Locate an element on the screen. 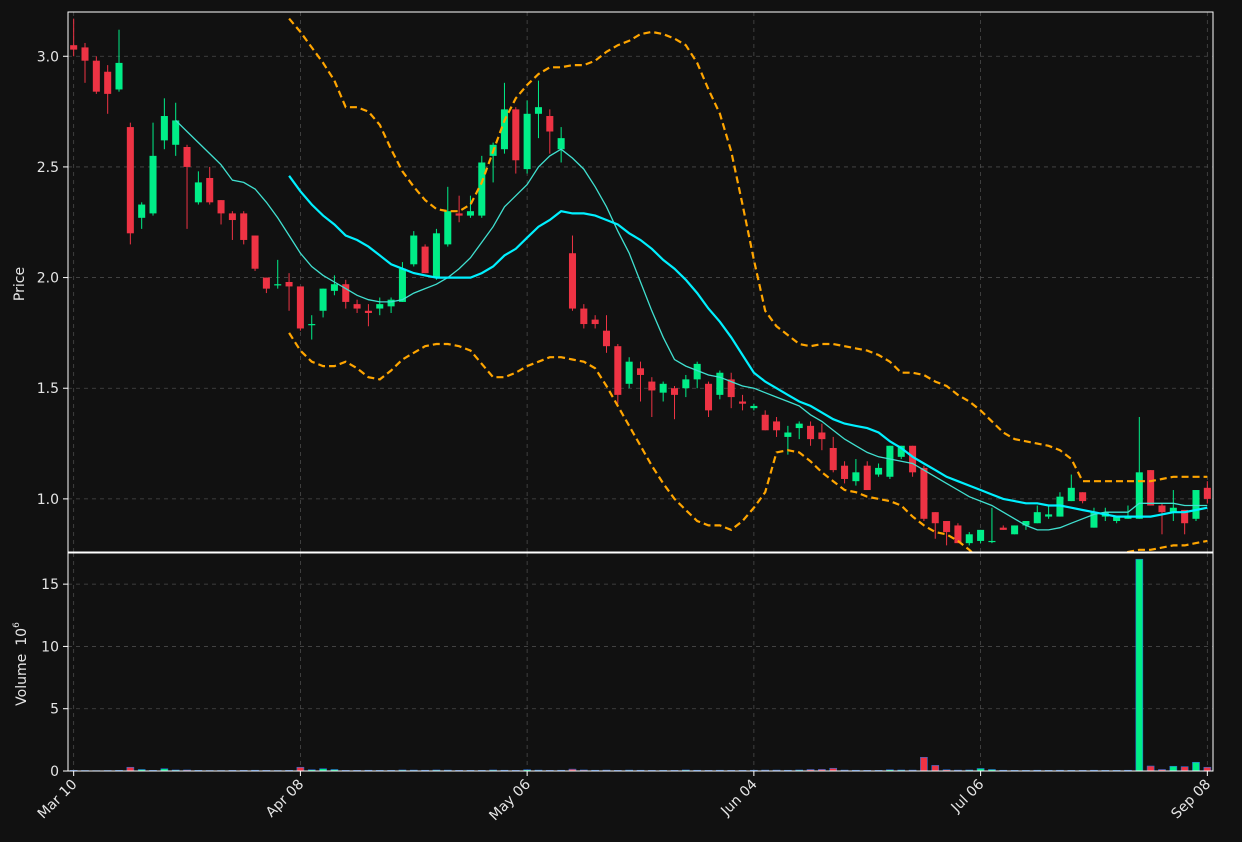 Image resolution: width=1242 pixels, height=842 pixels. volume-tick-label: 0 is located at coordinates (54, 772).